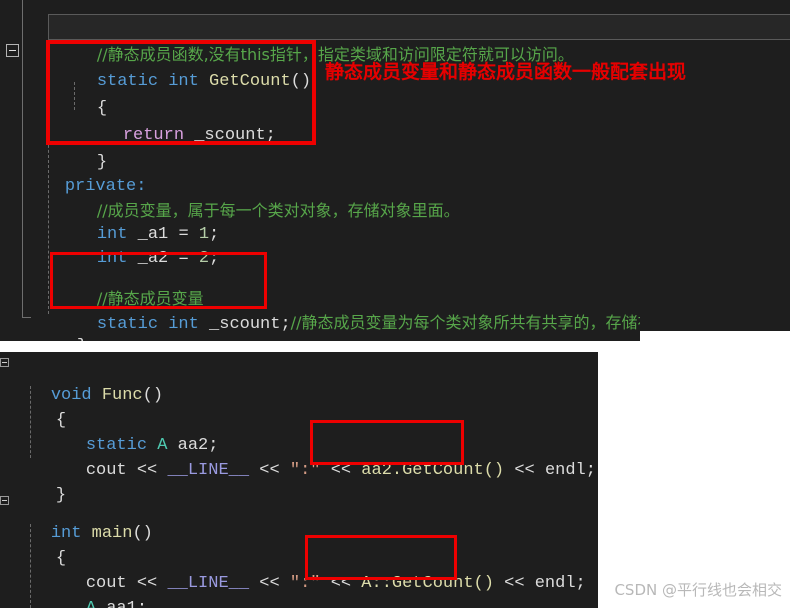  I want to click on panel-gap-right, so click(715, 341).